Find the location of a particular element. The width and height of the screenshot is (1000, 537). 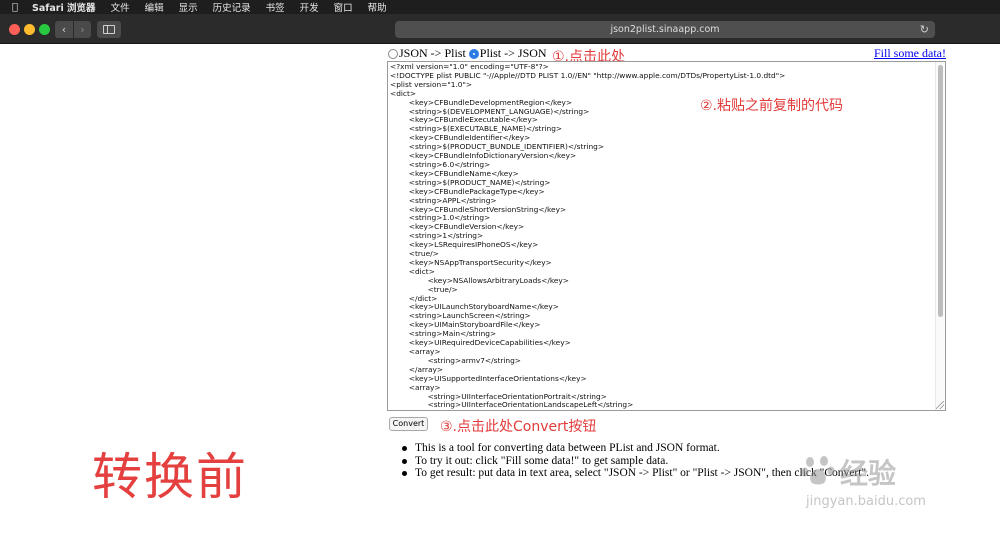

menu-item-bookmarks: 书签 is located at coordinates (275, 7).